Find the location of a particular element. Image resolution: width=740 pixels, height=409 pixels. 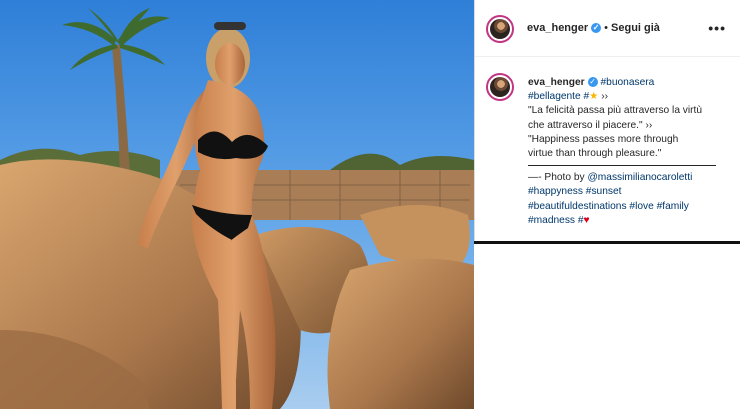

follow-button: Segui già is located at coordinates (635, 28).